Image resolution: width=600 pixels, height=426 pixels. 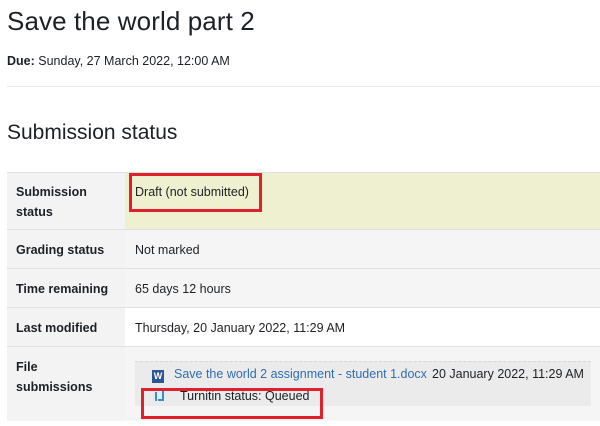 I want to click on divider, so click(x=303, y=86).